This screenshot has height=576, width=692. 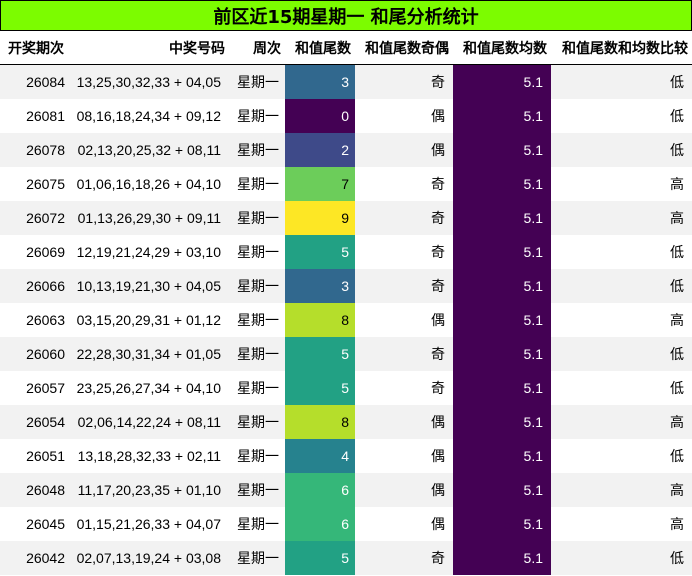 What do you see at coordinates (404, 48) in the screenshot?
I see `header-parity: 和值尾数奇偶` at bounding box center [404, 48].